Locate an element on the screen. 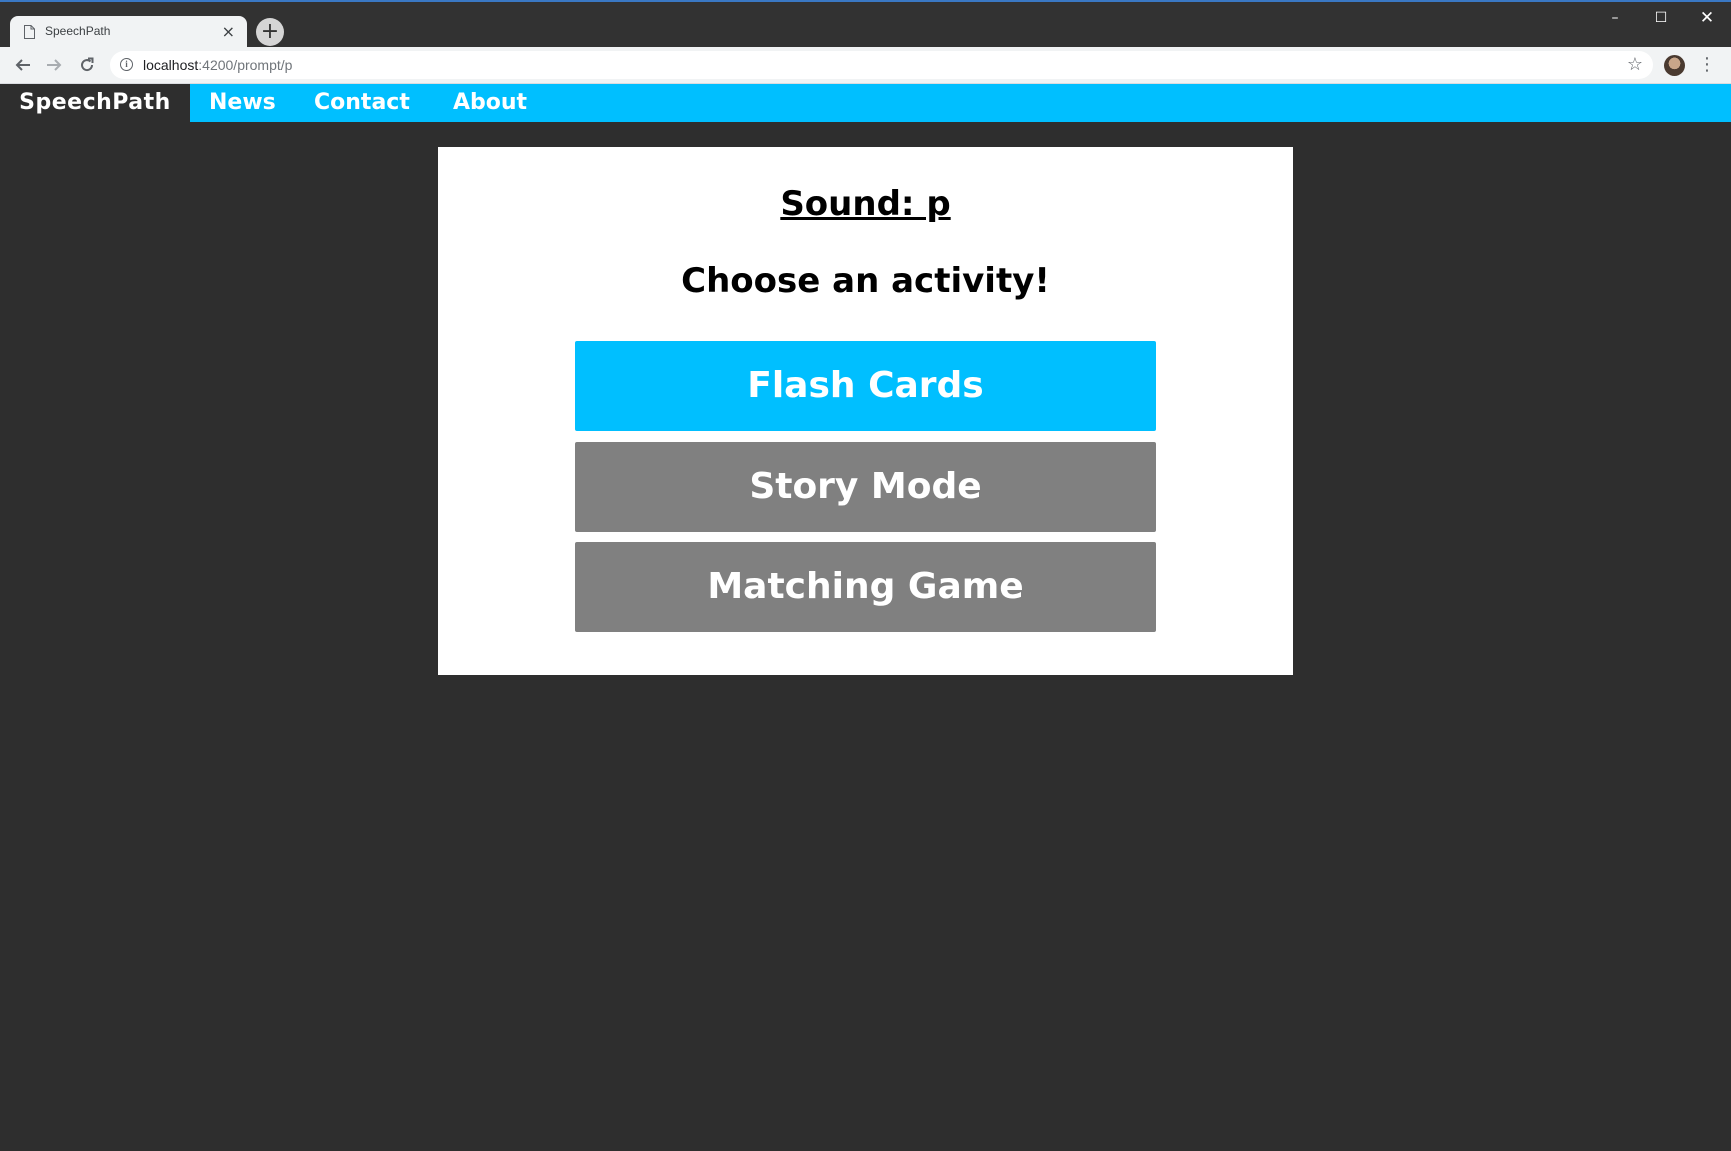  forward-button is located at coordinates (54, 65).